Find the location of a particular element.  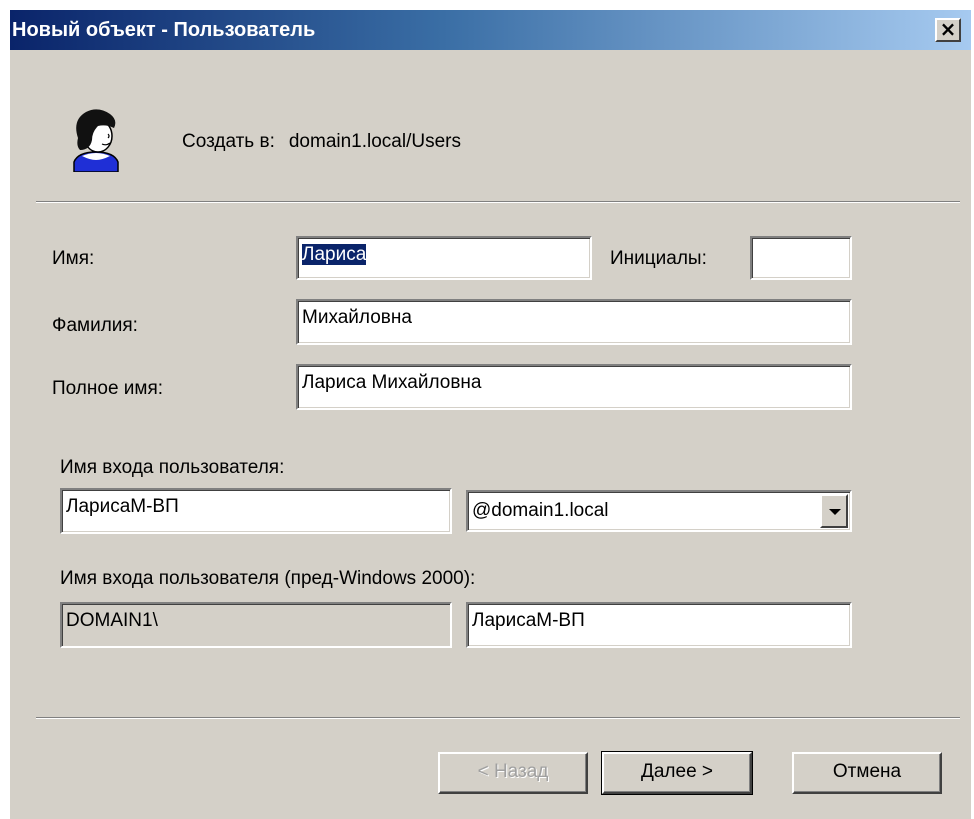

initials-label: Инициалы: is located at coordinates (658, 258).